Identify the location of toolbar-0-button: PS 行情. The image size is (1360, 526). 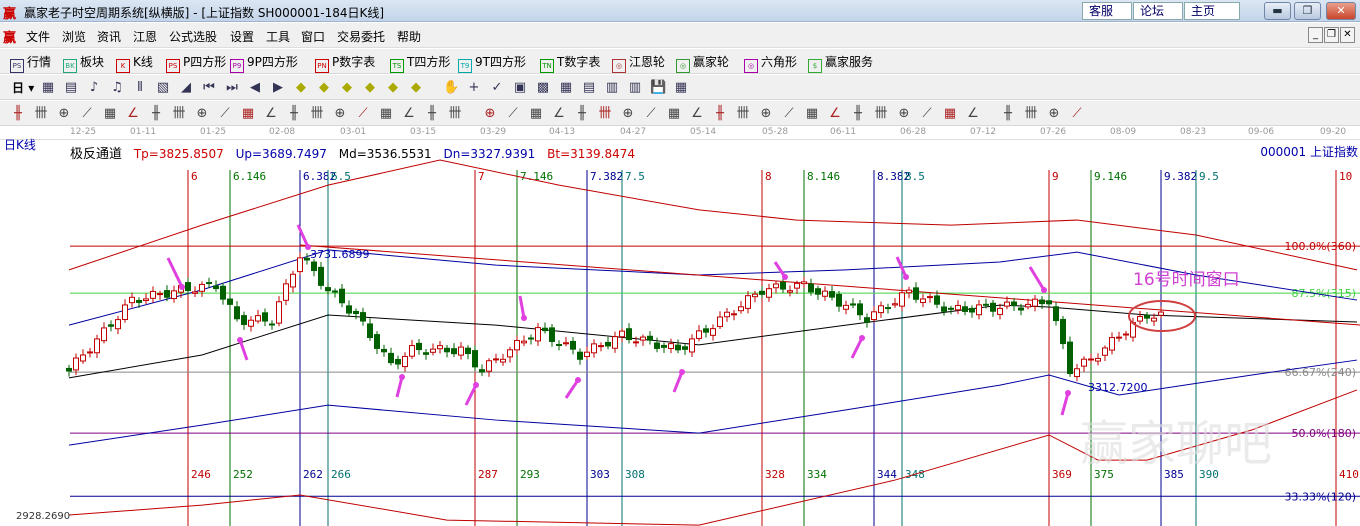
(30, 63).